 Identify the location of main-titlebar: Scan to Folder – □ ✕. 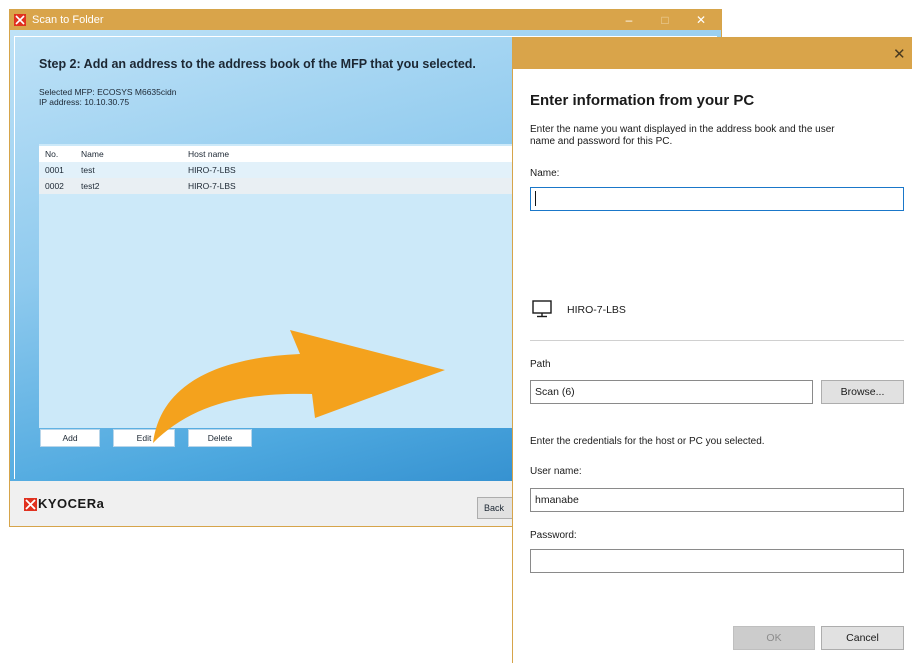
(365, 20).